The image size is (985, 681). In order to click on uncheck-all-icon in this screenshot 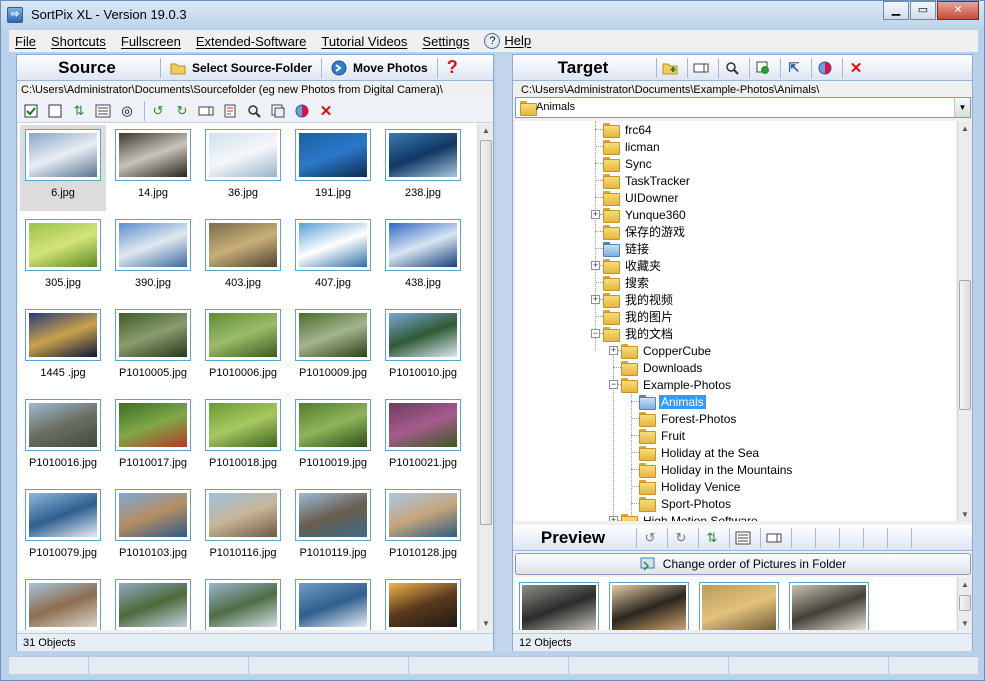, I will do `click(55, 111)`.